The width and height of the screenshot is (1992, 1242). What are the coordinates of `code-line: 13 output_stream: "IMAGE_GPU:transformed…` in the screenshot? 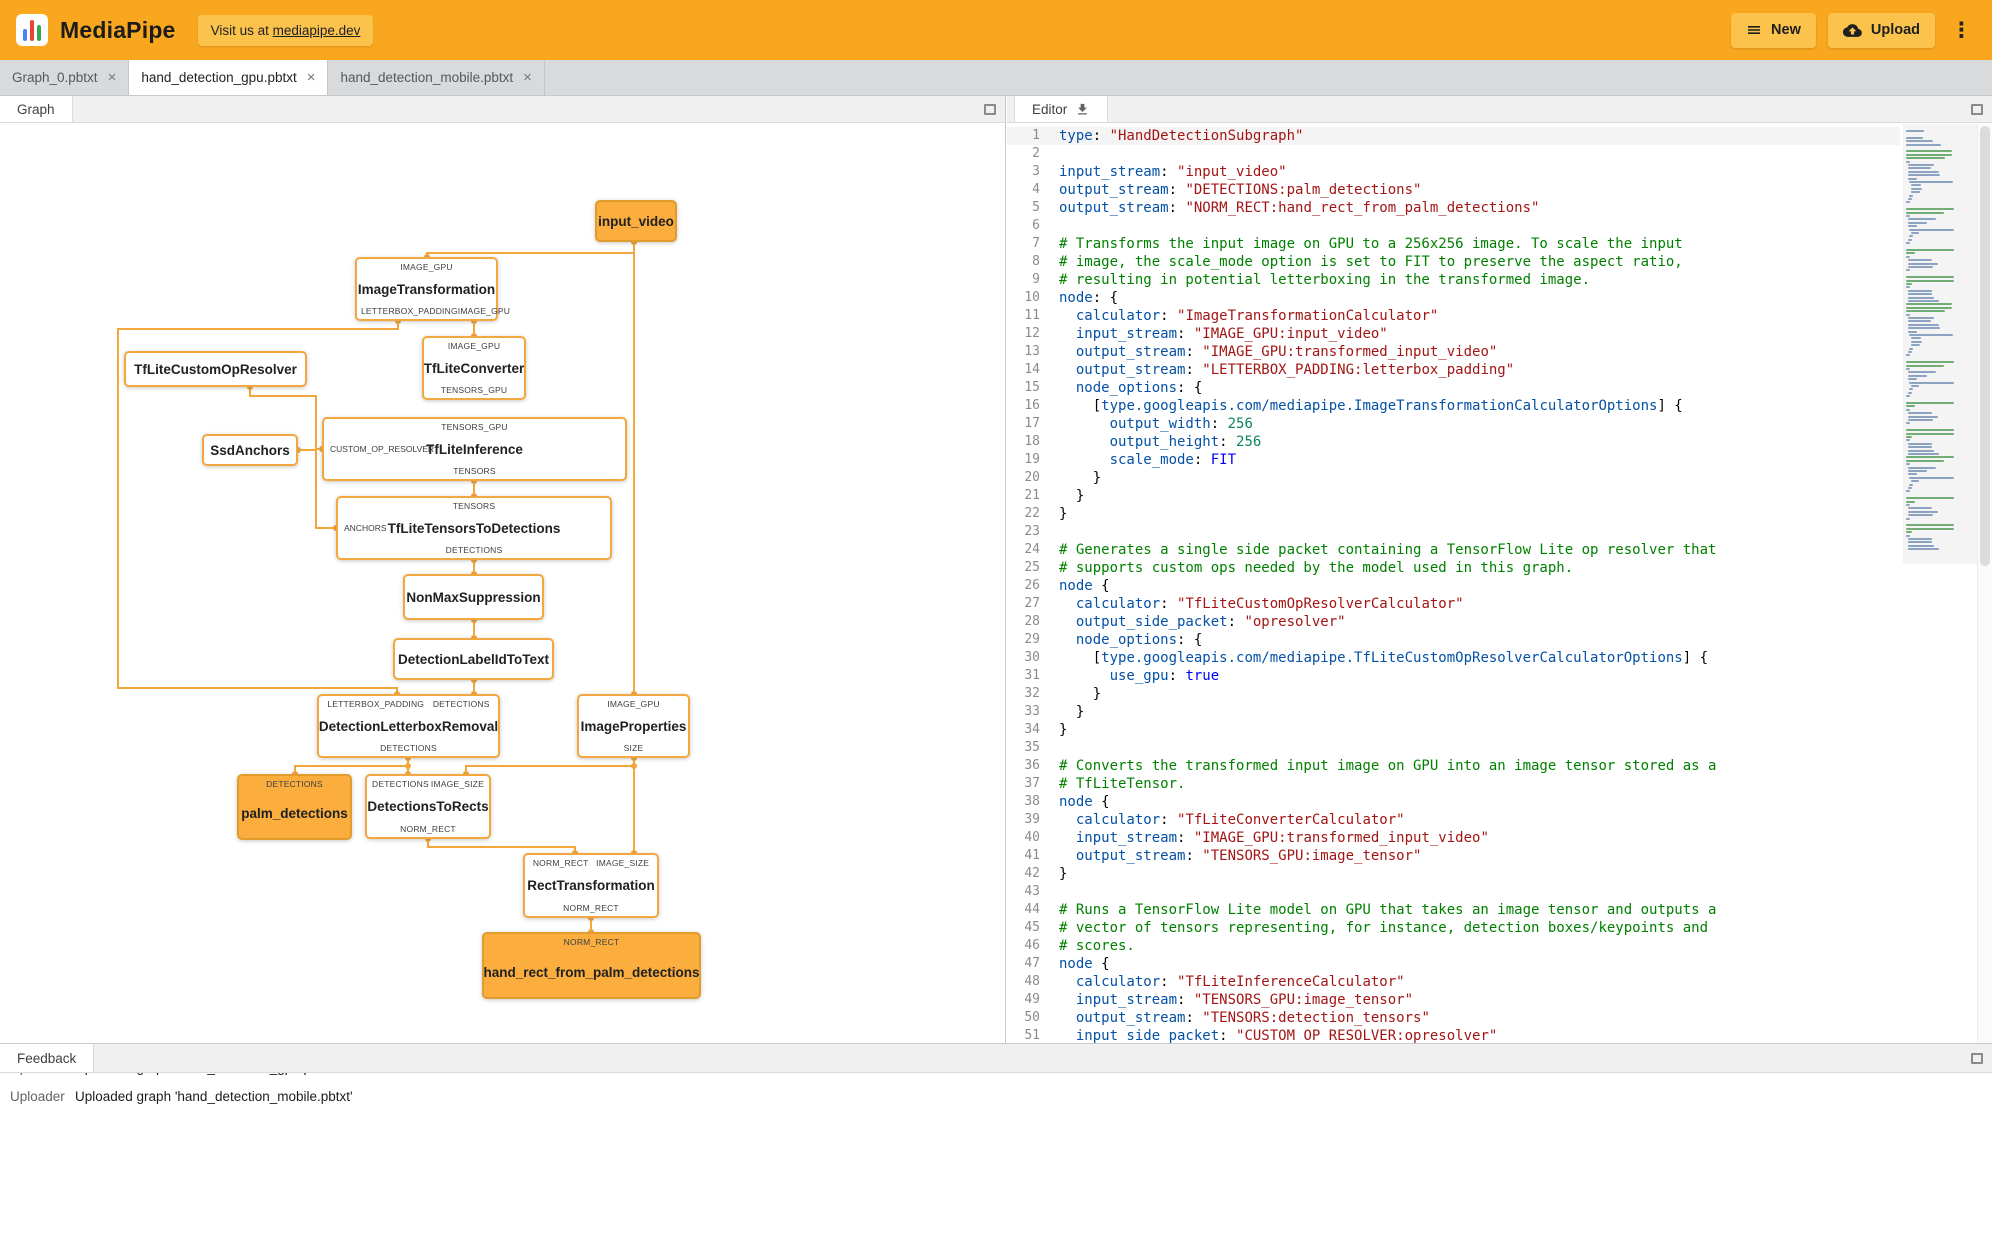 It's located at (1453, 352).